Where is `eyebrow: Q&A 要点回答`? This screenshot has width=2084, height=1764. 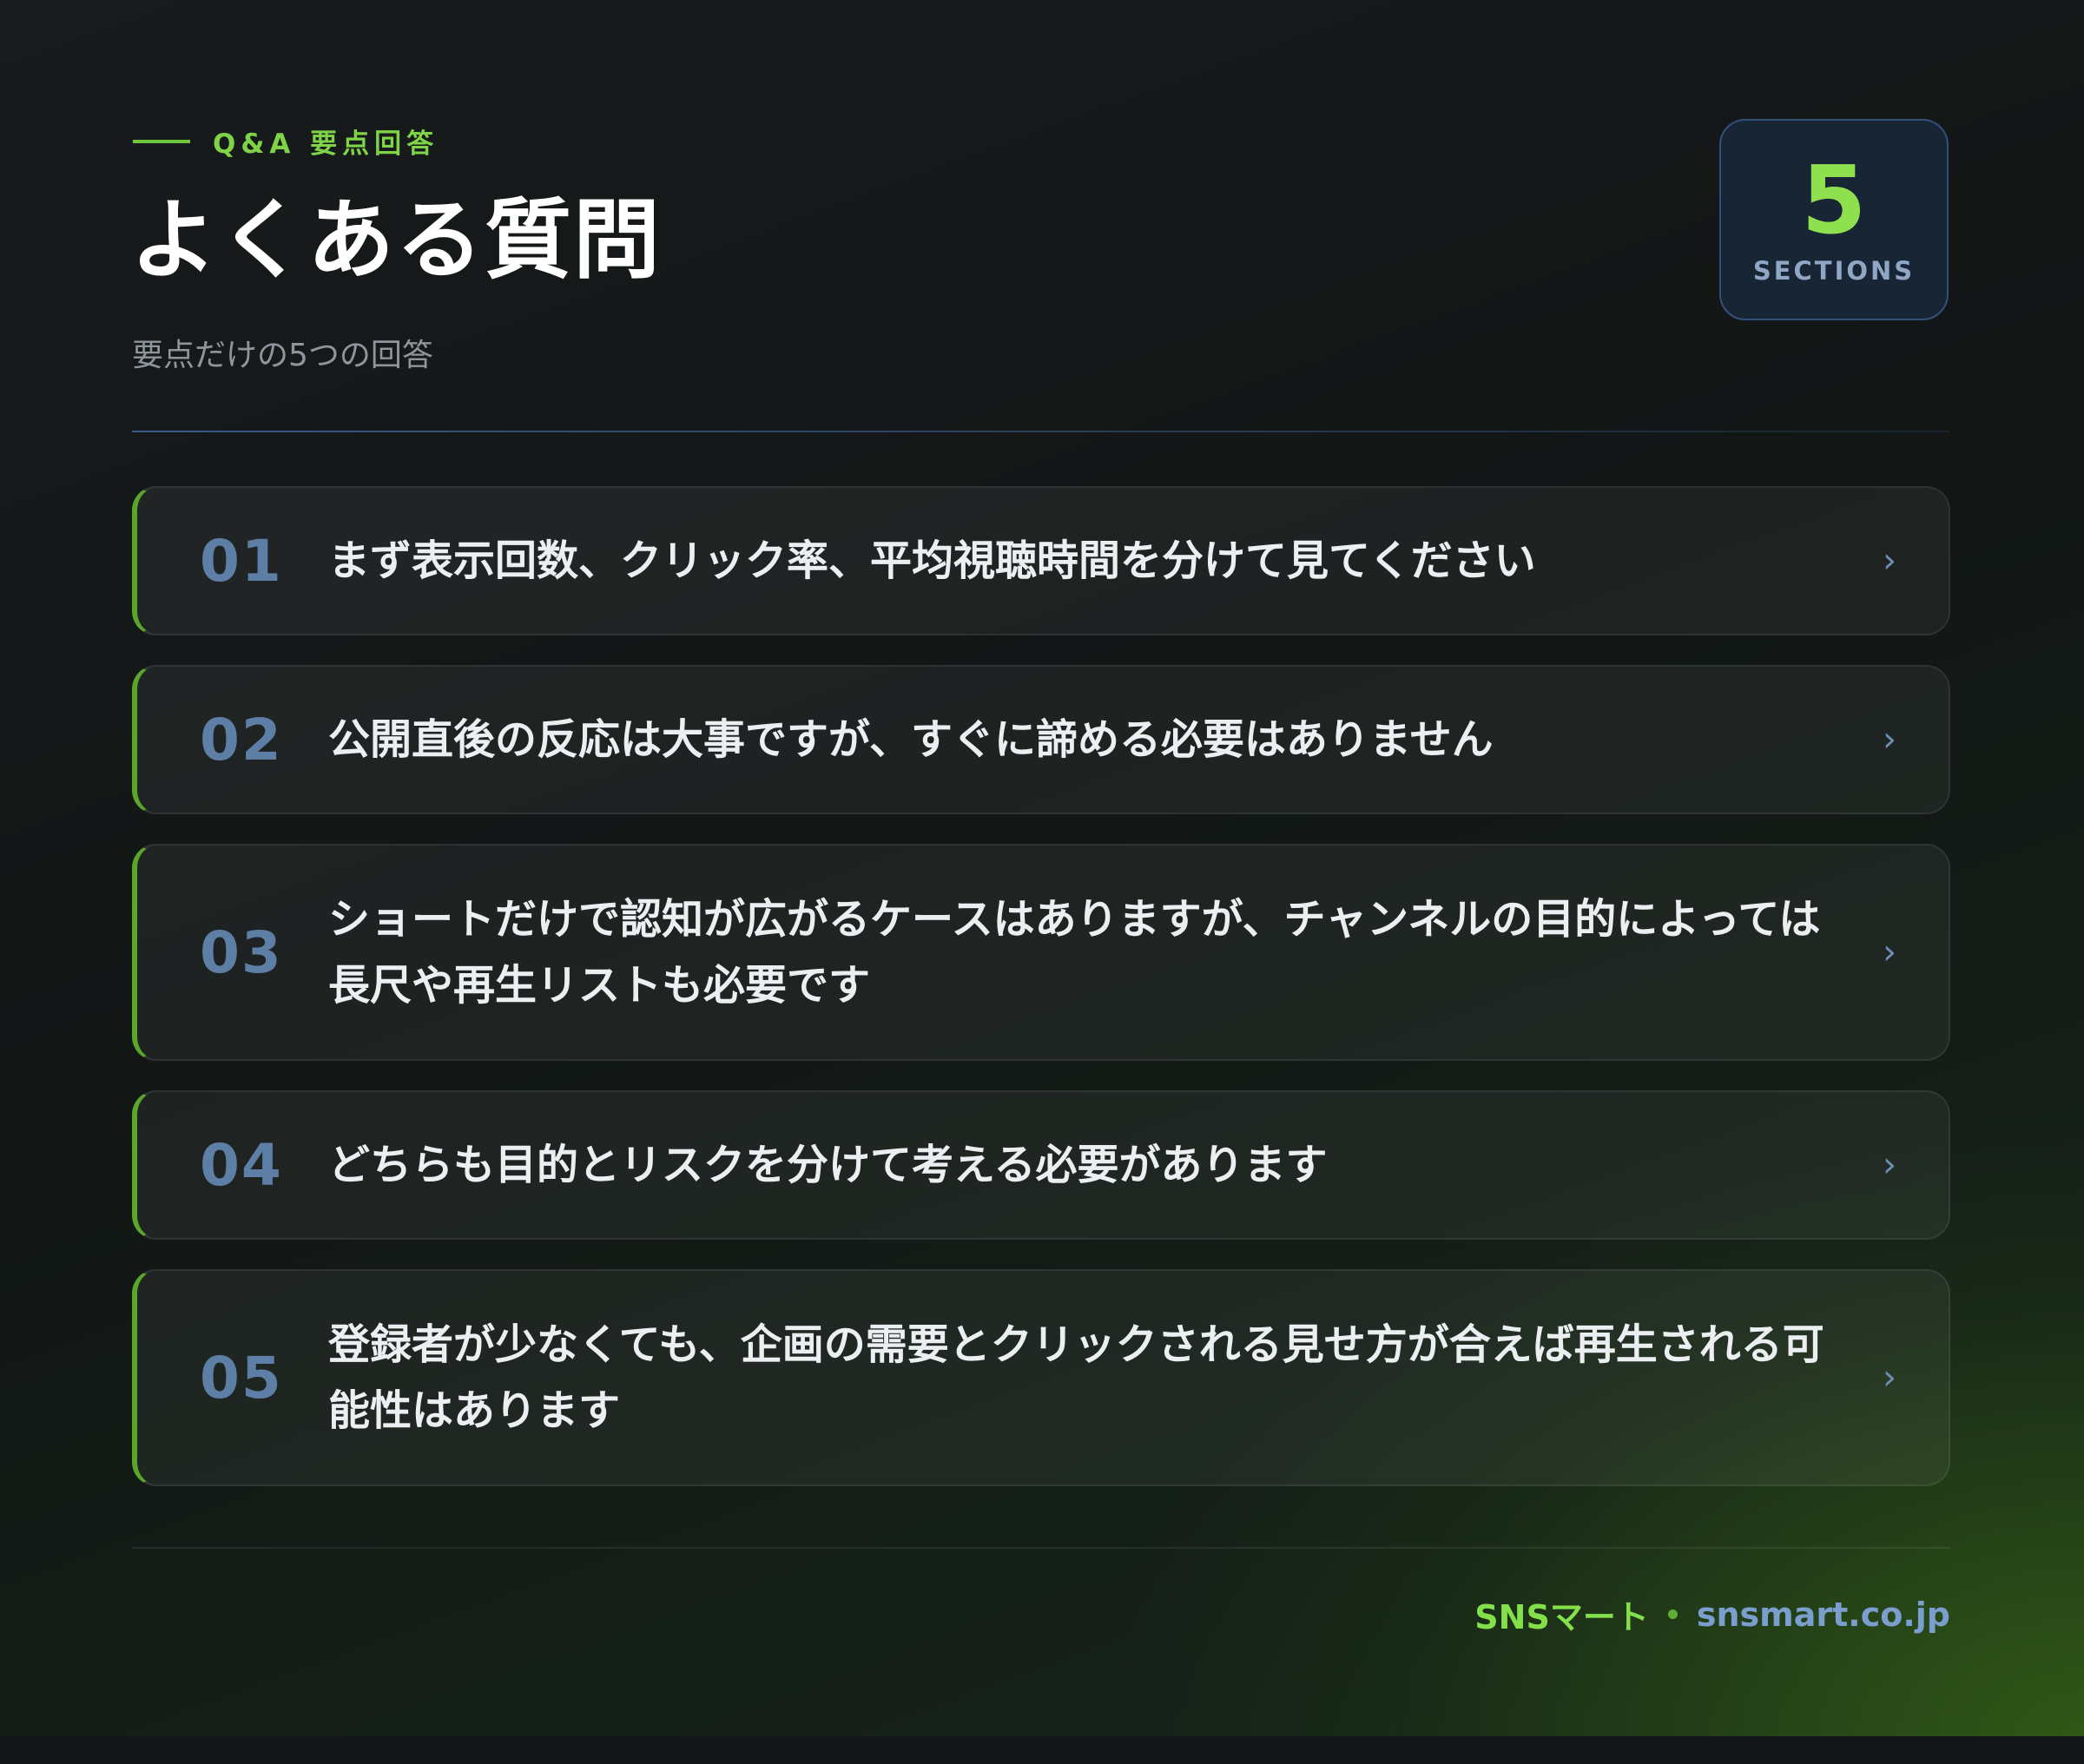
eyebrow: Q&A 要点回答 is located at coordinates (286, 141).